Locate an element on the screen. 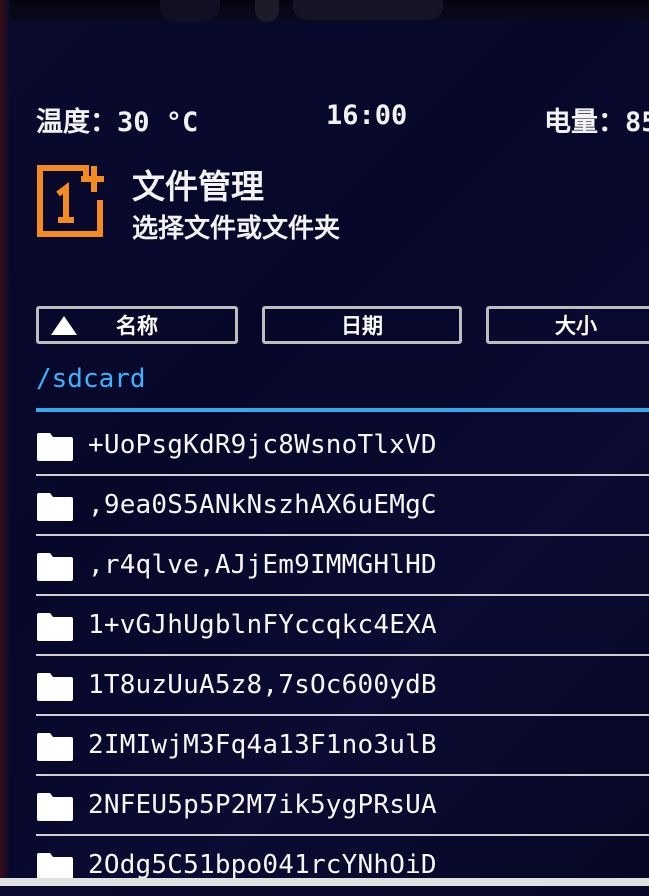 The height and width of the screenshot is (896, 649). path-divider is located at coordinates (342, 410).